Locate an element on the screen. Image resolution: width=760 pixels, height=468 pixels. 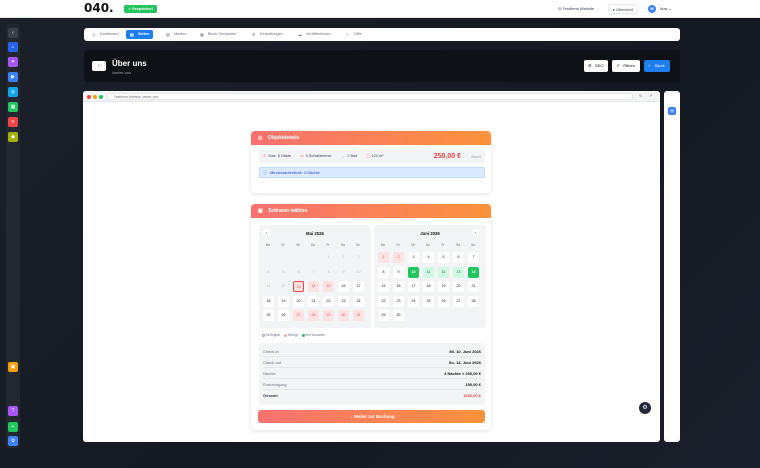
calendar-icon: ▦ is located at coordinates (13, 107).